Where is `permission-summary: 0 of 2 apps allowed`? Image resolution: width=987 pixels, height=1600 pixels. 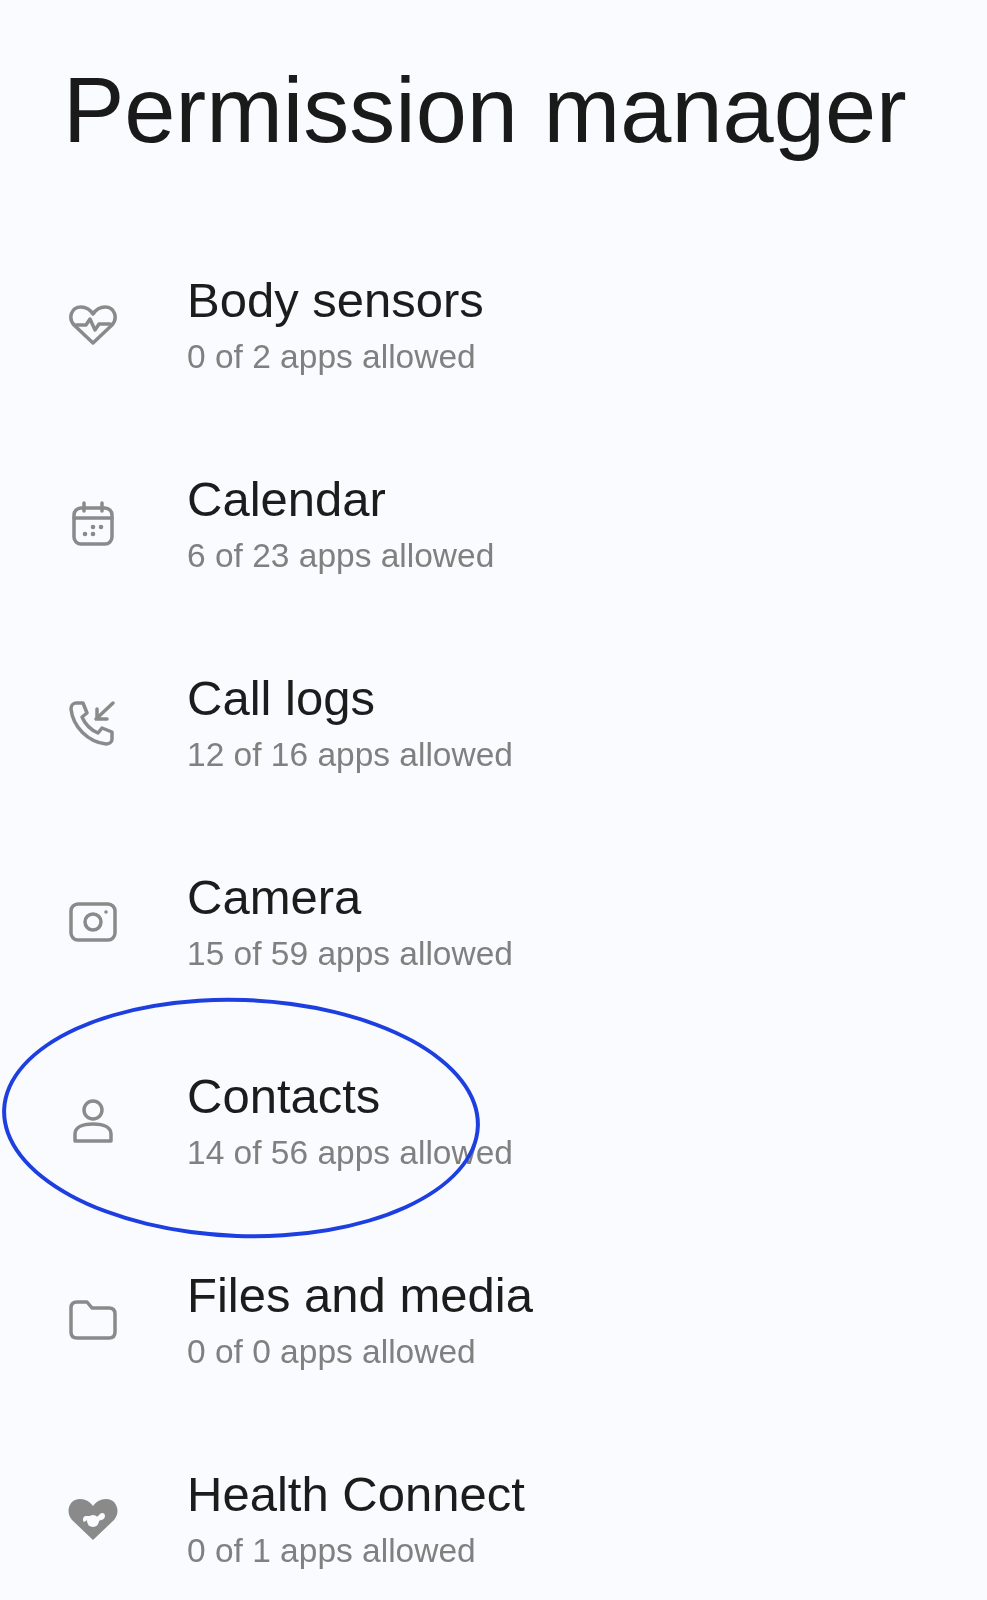
permission-summary: 0 of 2 apps allowed is located at coordinates (332, 357).